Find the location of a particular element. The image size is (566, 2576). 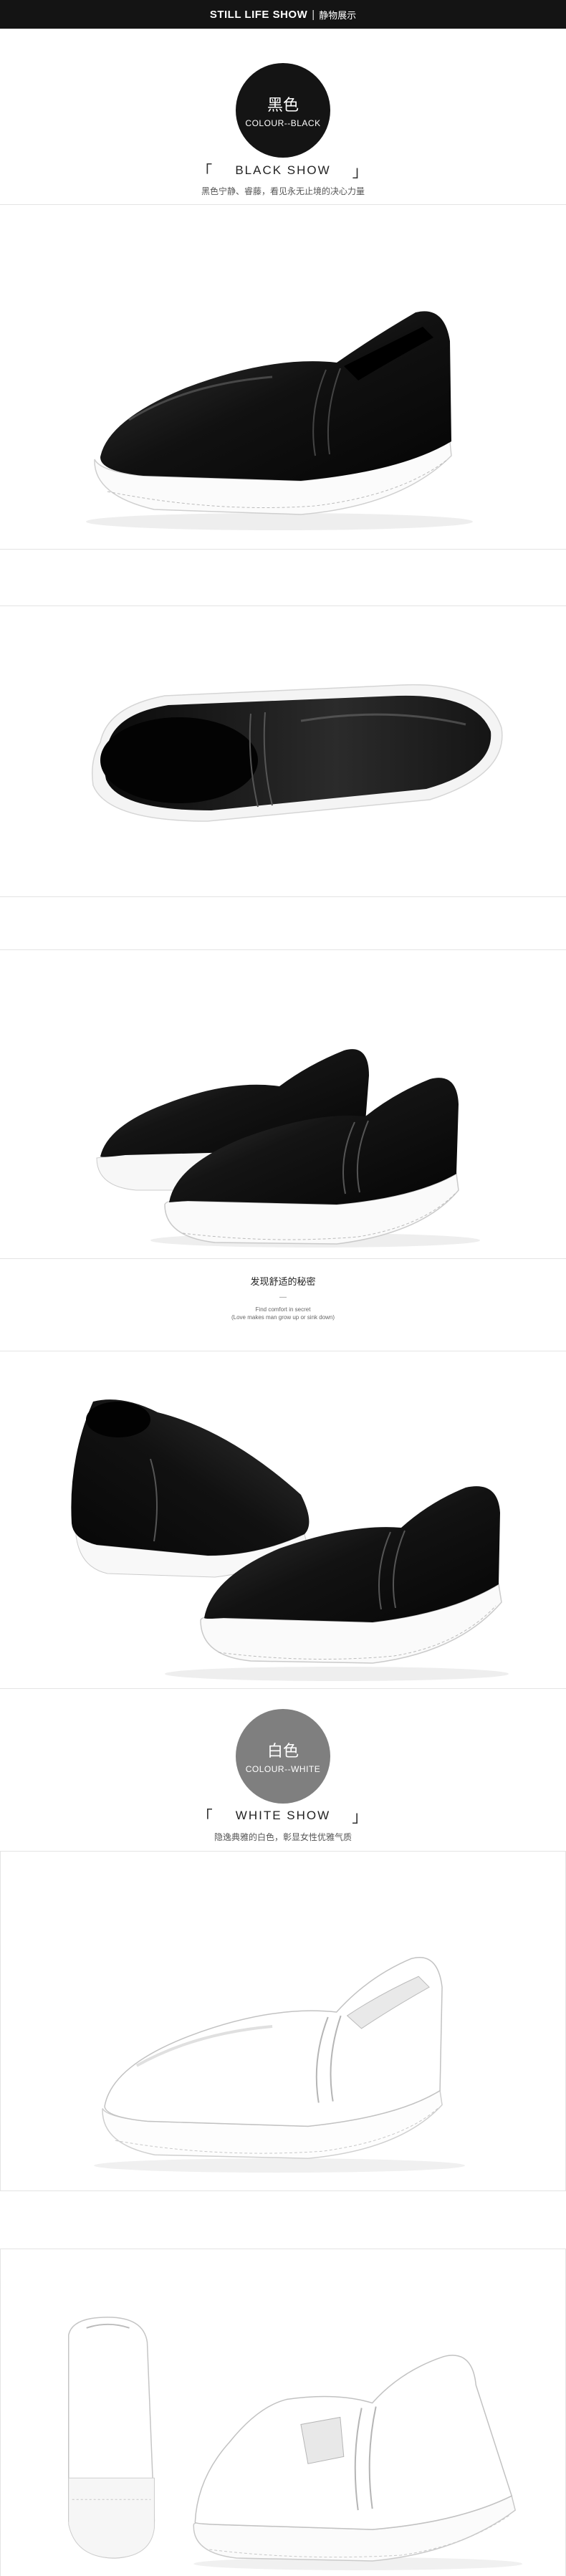

product-photo-black-side is located at coordinates (283, 377).